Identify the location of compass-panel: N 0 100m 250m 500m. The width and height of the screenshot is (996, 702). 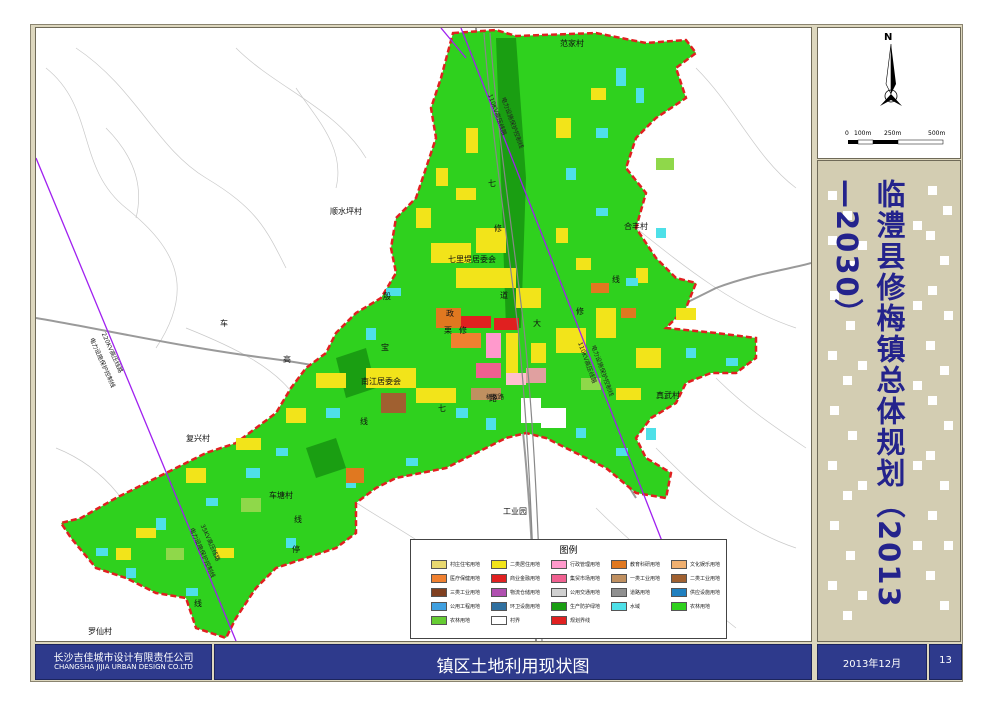
(889, 93).